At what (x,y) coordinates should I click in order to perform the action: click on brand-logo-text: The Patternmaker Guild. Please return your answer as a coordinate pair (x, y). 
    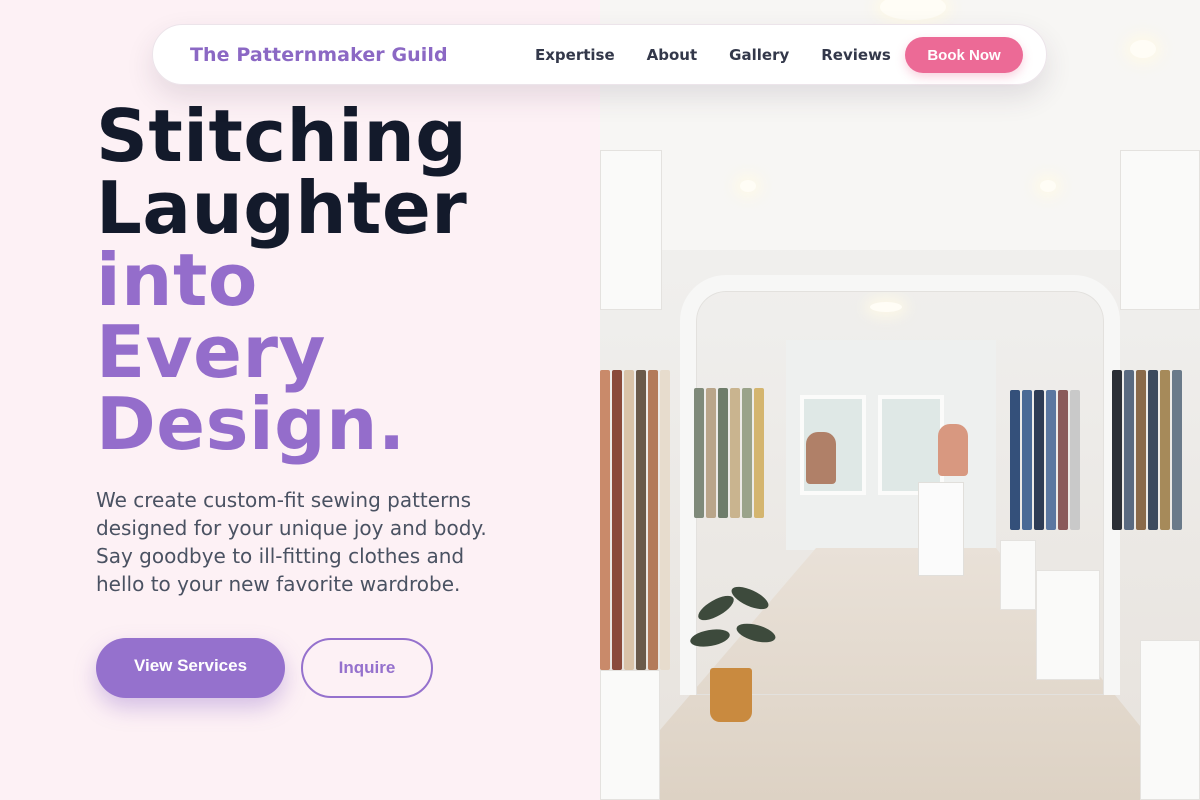
    Looking at the image, I should click on (319, 55).